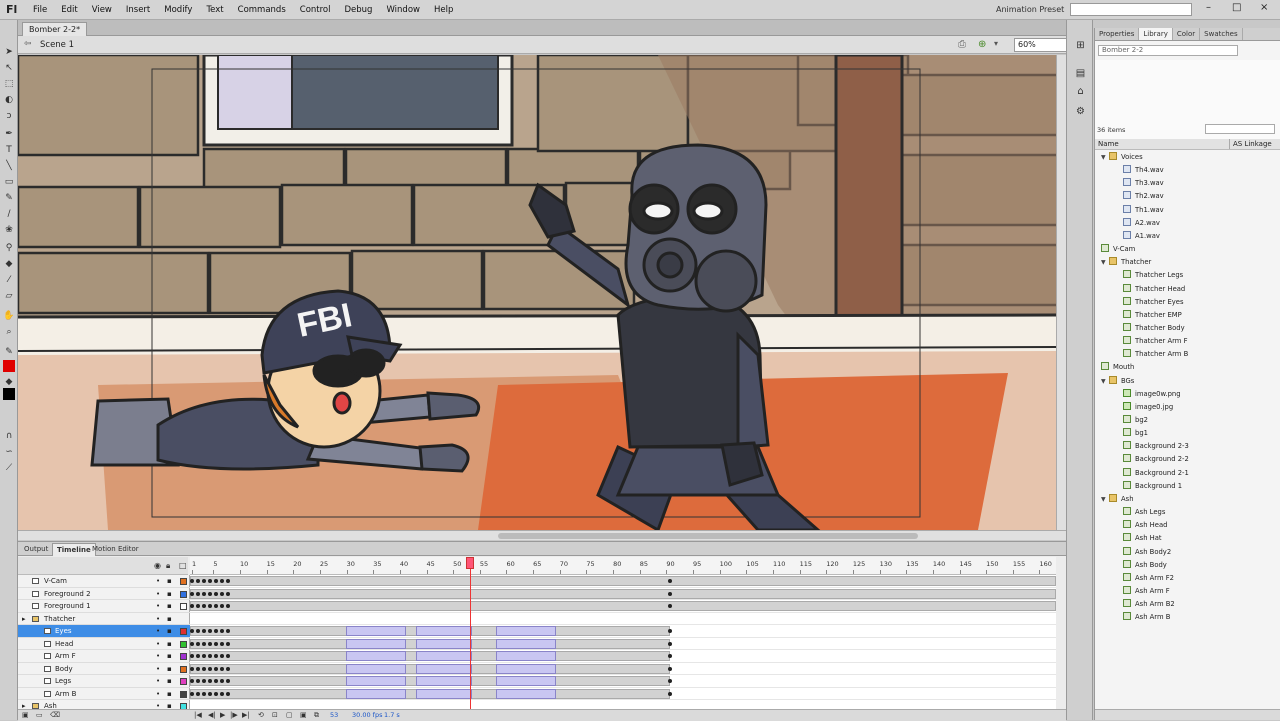 Image resolution: width=1280 pixels, height=721 pixels. What do you see at coordinates (1142, 538) in the screenshot?
I see `library-item: Ash Hat` at bounding box center [1142, 538].